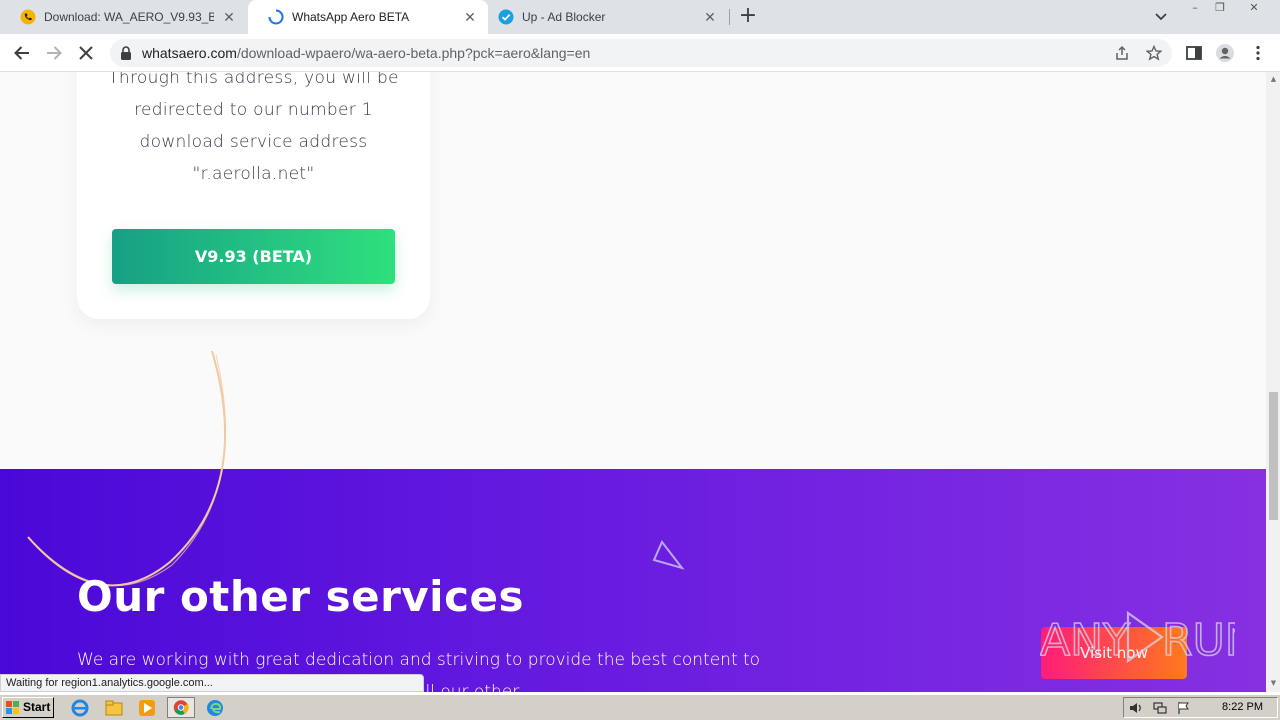 Image resolution: width=1280 pixels, height=720 pixels. Describe the element at coordinates (1160, 708) in the screenshot. I see `network-icon` at that location.